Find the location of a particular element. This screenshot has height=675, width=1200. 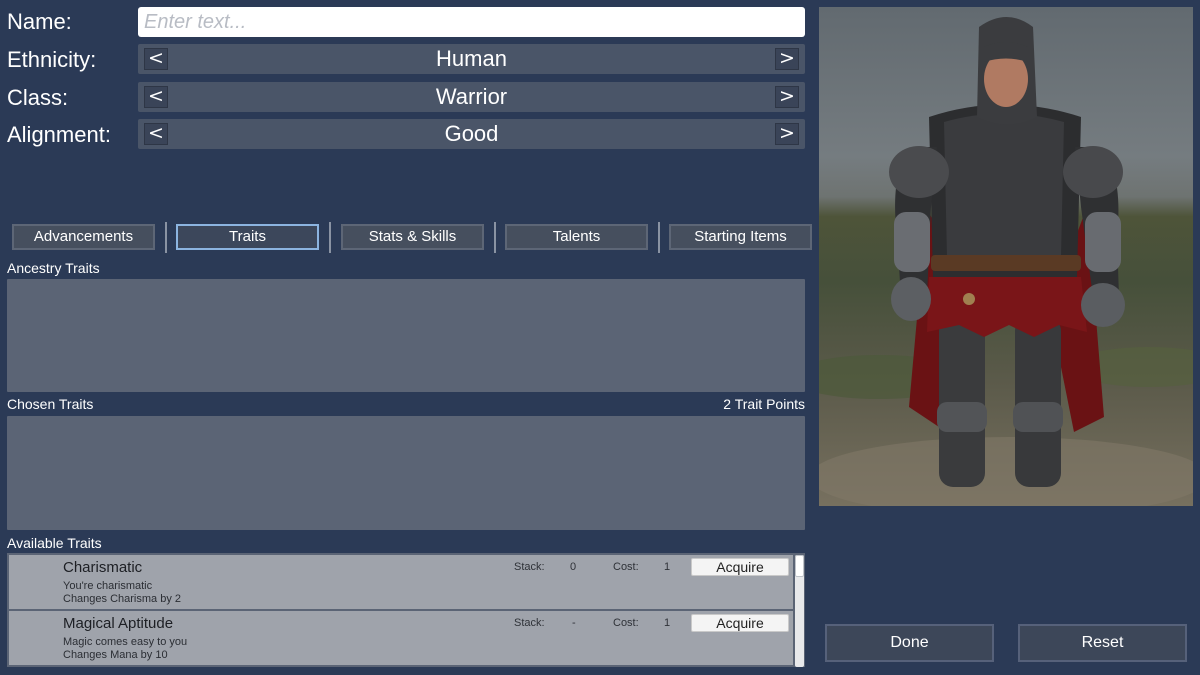

ancestry-traits-label: Ancestry Traits is located at coordinates (53, 268).